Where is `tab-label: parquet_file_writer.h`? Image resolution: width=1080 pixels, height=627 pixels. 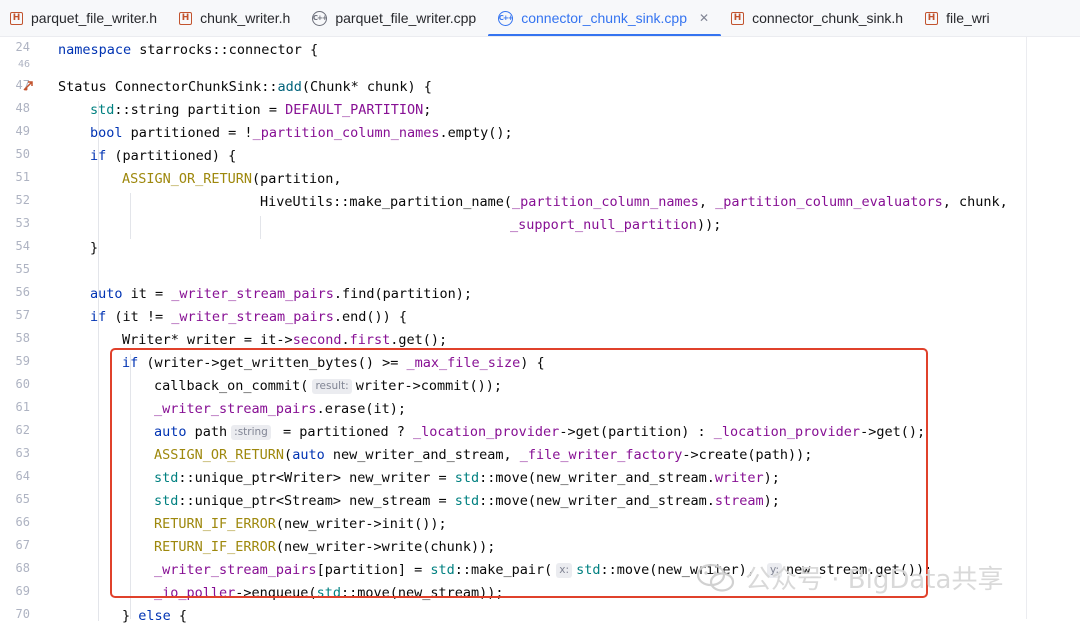 tab-label: parquet_file_writer.h is located at coordinates (94, 18).